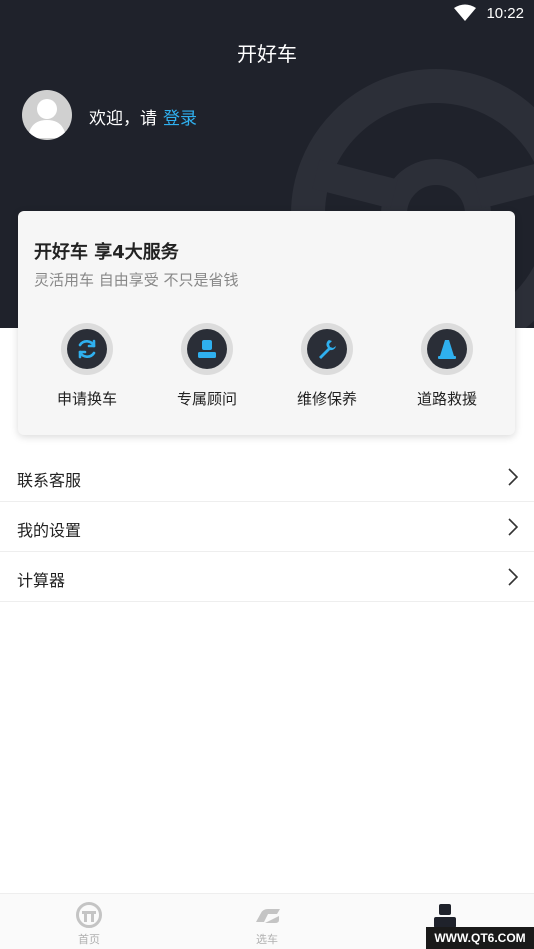 The width and height of the screenshot is (534, 949). What do you see at coordinates (47, 118) in the screenshot?
I see `user-avatar-icon` at bounding box center [47, 118].